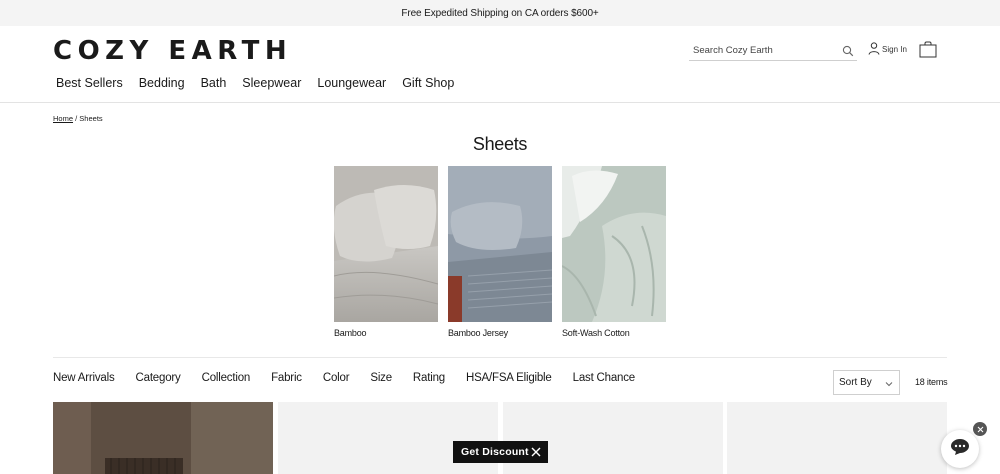 The height and width of the screenshot is (474, 1000). Describe the element at coordinates (604, 378) in the screenshot. I see `filter-last-chance: Last Chance` at that location.